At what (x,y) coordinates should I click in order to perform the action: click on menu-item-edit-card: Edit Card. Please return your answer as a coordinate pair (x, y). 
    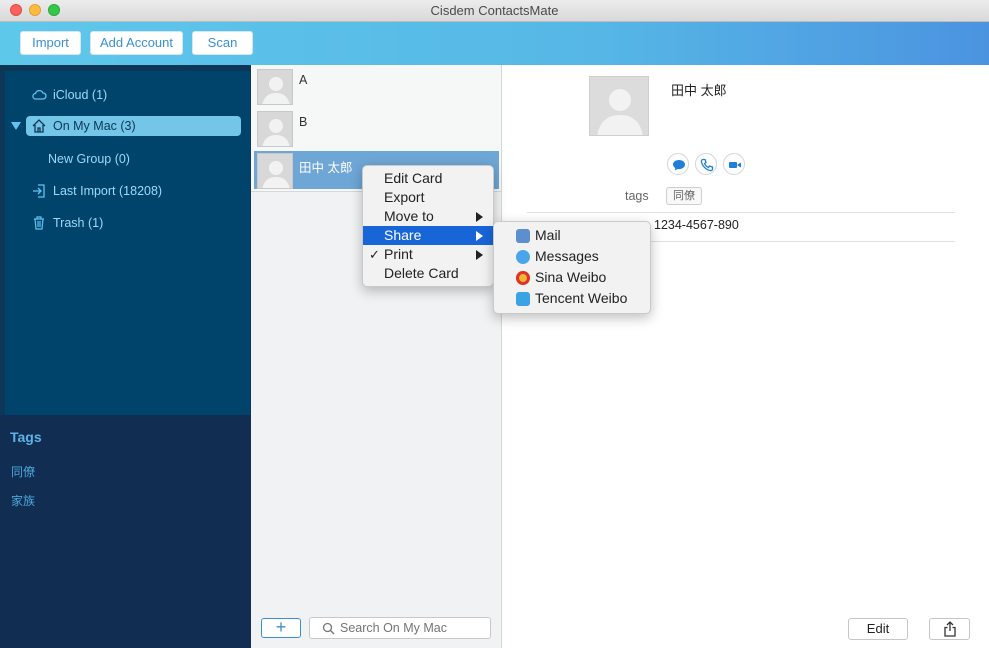
    Looking at the image, I should click on (428, 178).